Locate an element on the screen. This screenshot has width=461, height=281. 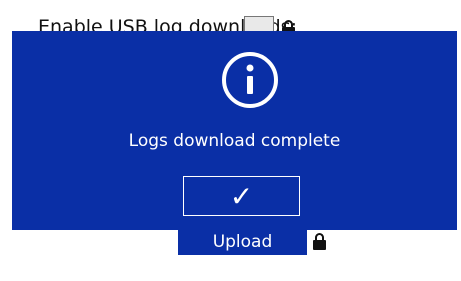
confirm-button: ✓ is located at coordinates (241, 196).